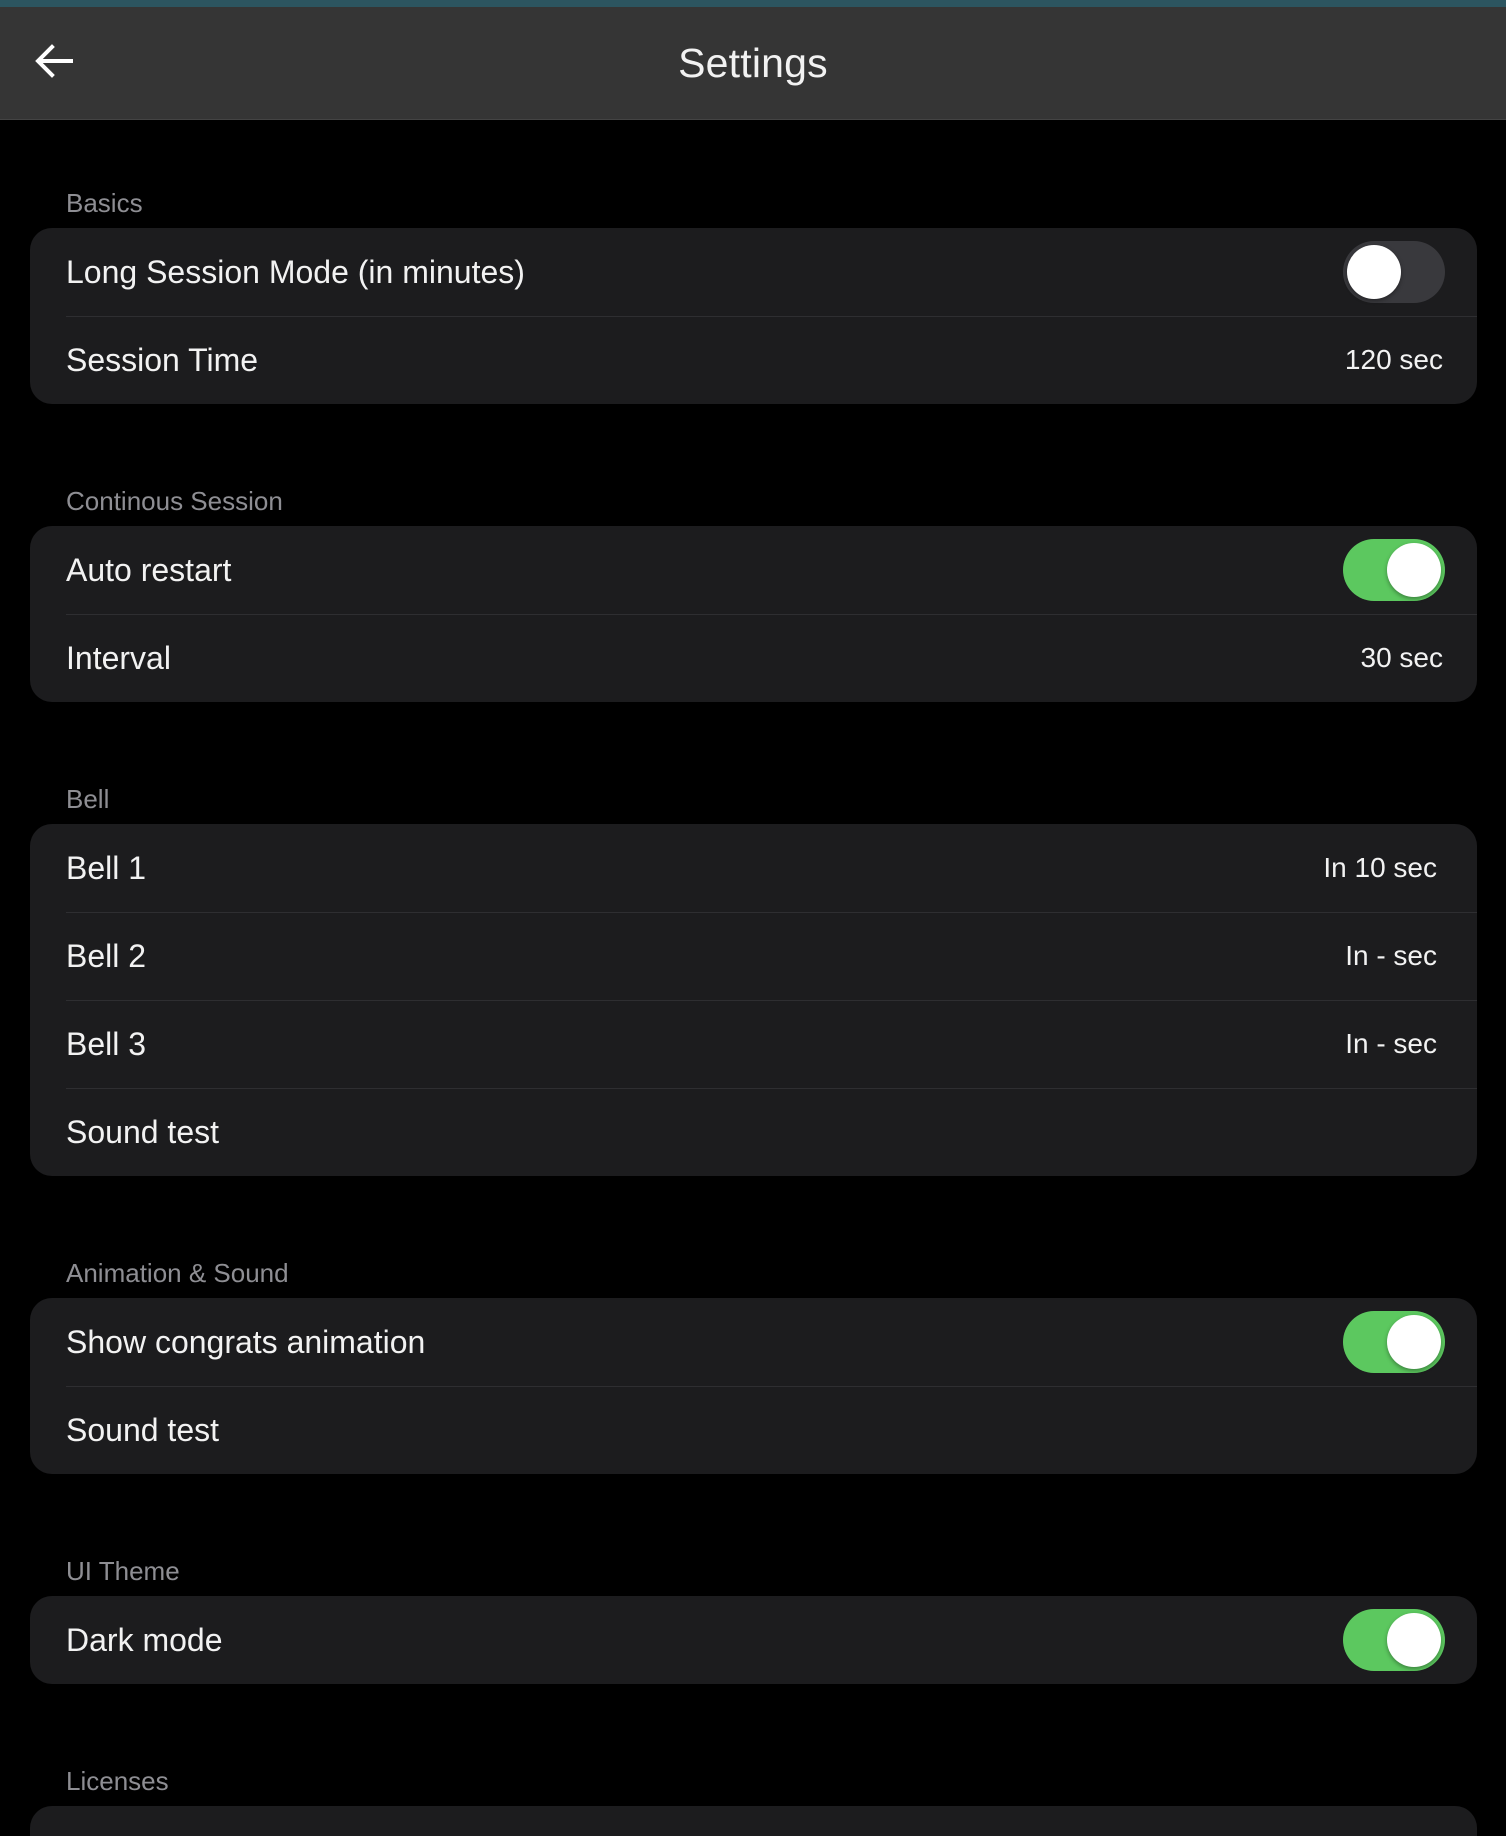  Describe the element at coordinates (753, 1430) in the screenshot. I see `animation-sound-test-row: Sound test` at that location.